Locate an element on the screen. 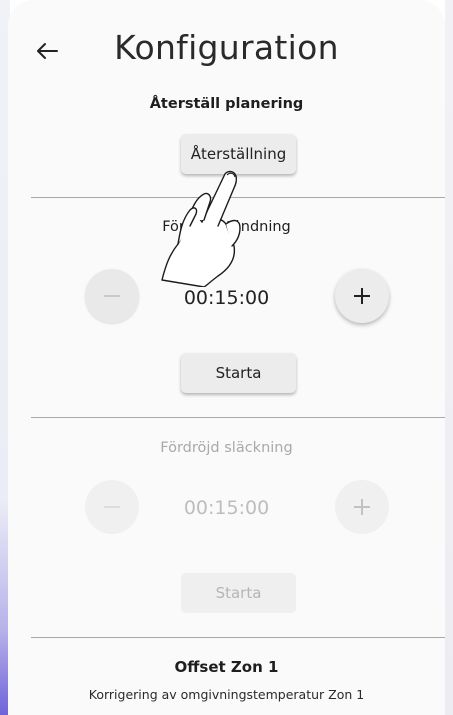 The image size is (453, 715). delayed-on-increase-button is located at coordinates (362, 296).